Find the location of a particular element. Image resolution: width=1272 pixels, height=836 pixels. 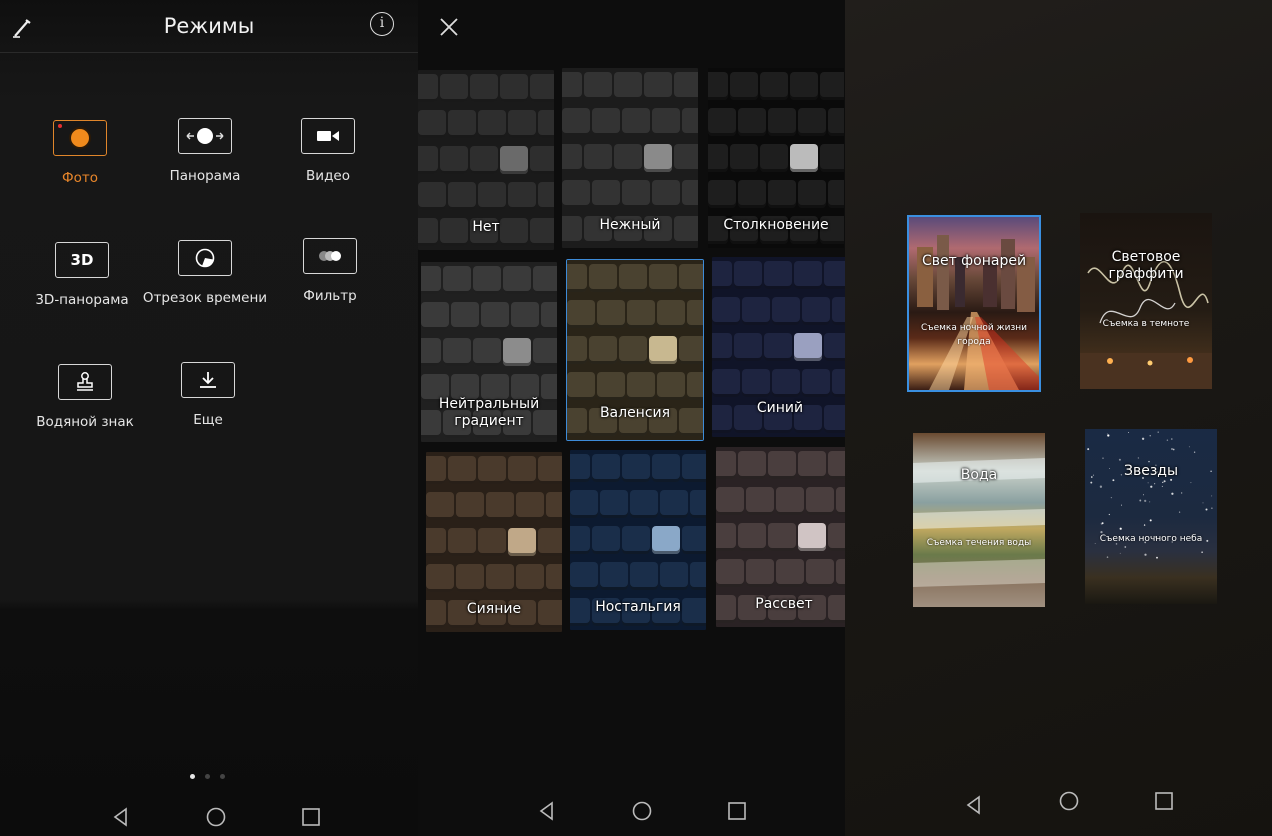

filter-tile-glow: Сияние is located at coordinates (494, 542).